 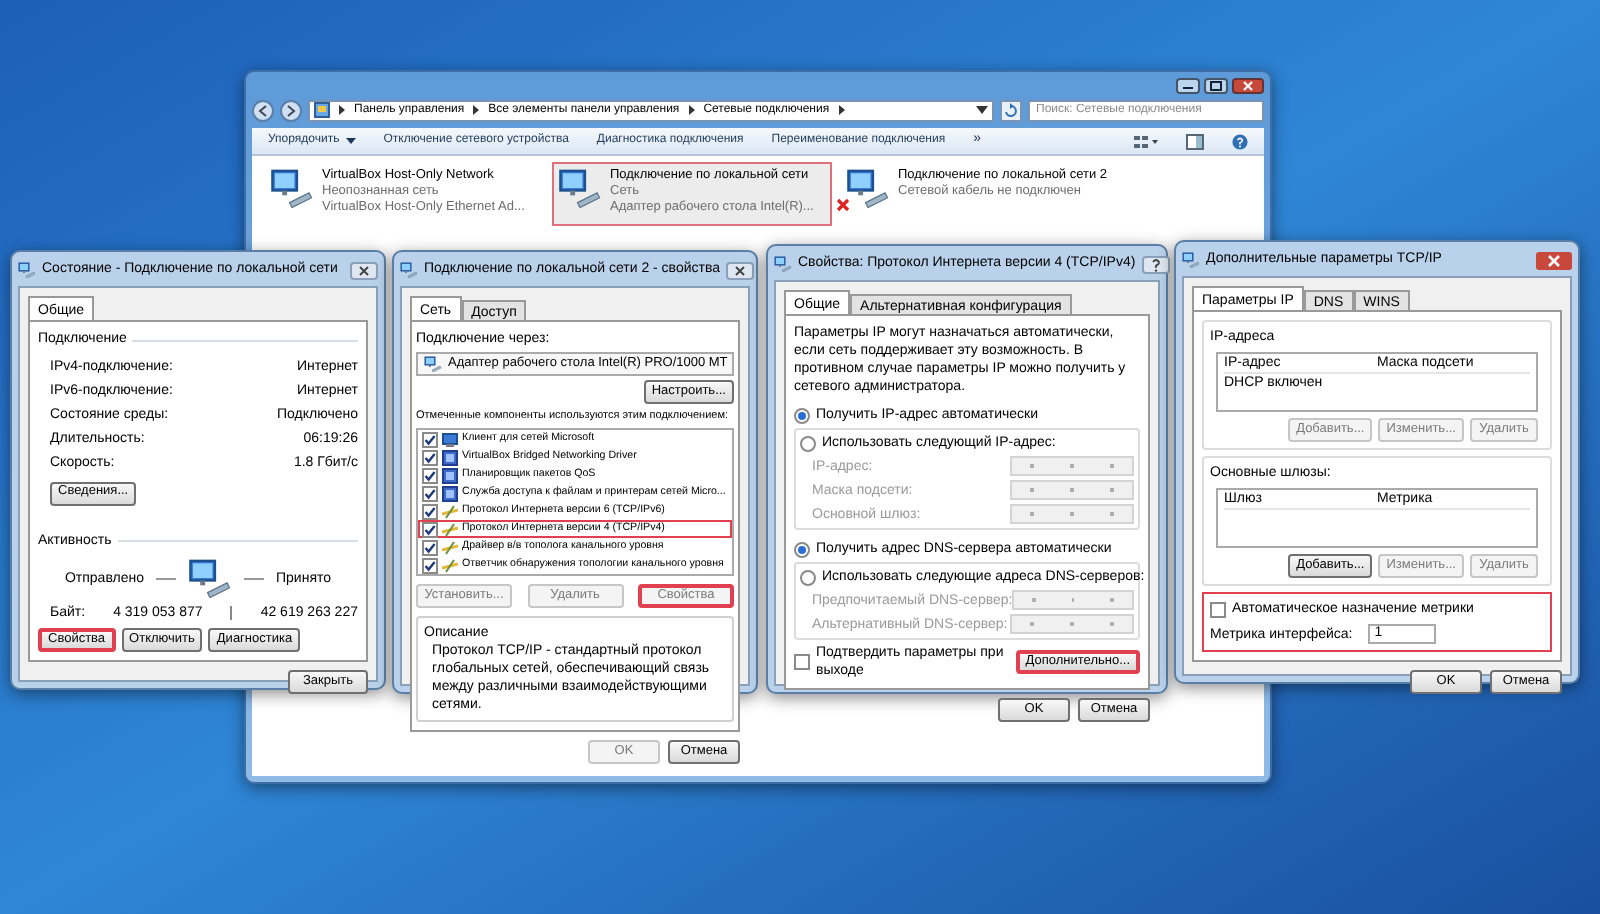 I want to click on back-icon, so click(x=263, y=110).